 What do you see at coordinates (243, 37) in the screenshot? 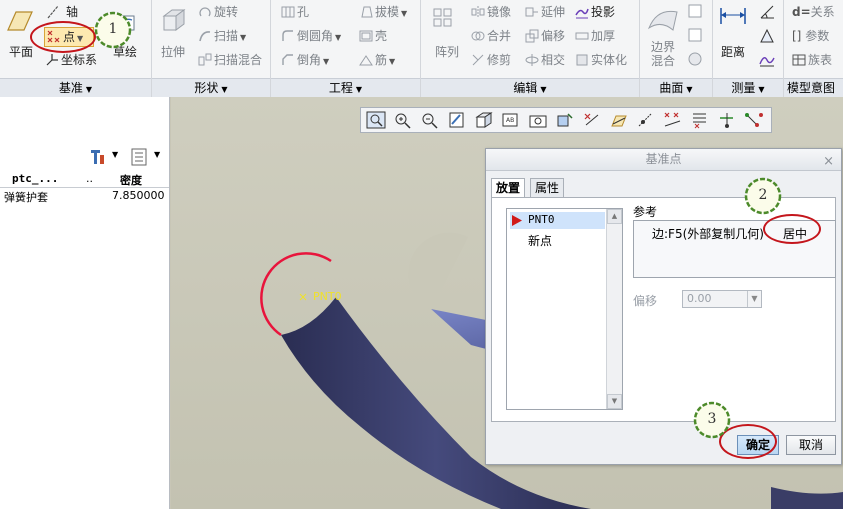
I see `sweep-dropdown-icon: ▼` at bounding box center [243, 37].